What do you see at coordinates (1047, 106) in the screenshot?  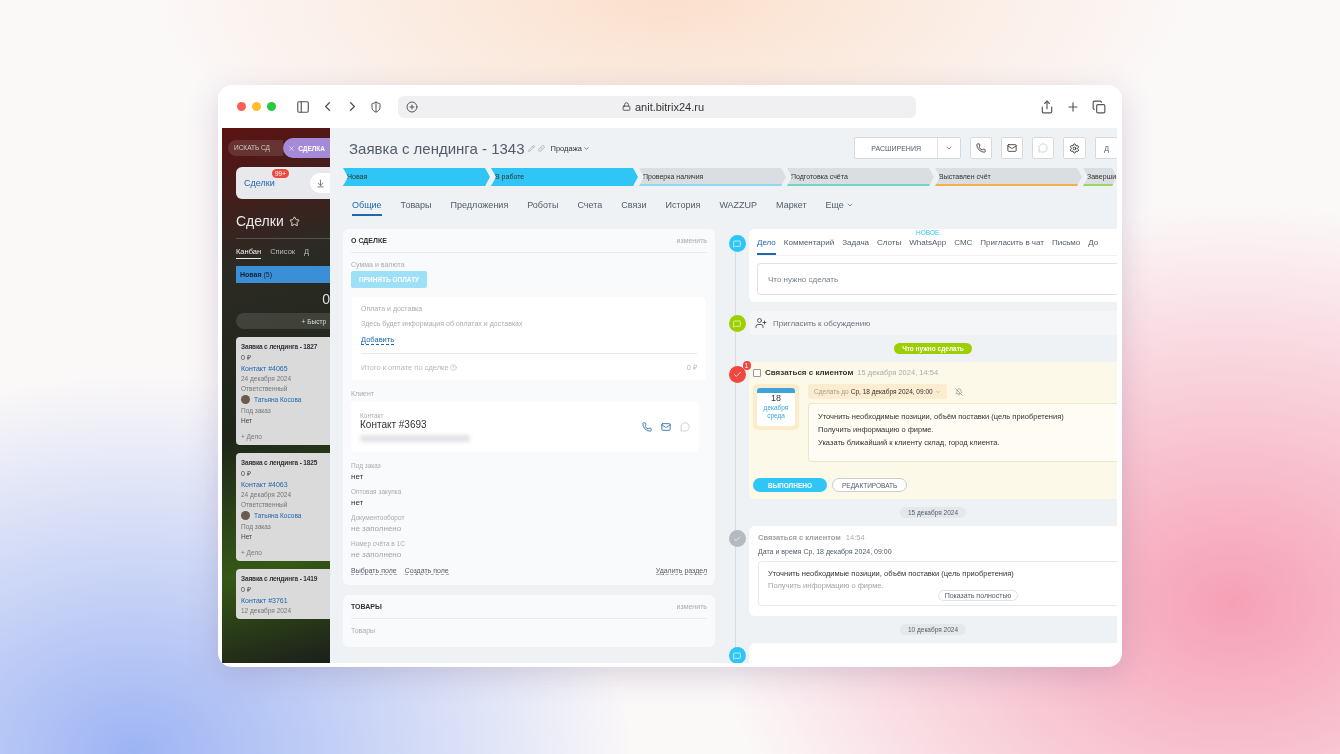 I see `share-icon` at bounding box center [1047, 106].